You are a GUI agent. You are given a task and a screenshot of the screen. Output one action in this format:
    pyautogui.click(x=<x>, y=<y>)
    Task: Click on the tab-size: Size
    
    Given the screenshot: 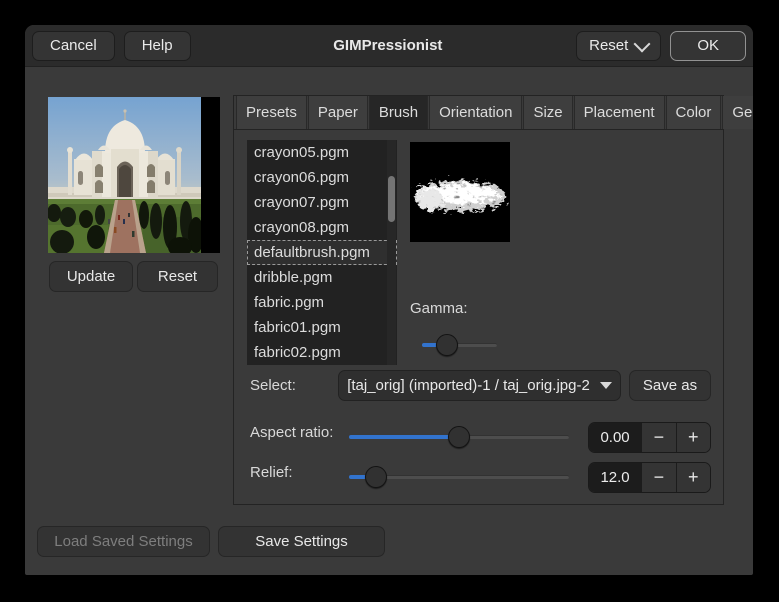 What is the action you would take?
    pyautogui.click(x=548, y=112)
    